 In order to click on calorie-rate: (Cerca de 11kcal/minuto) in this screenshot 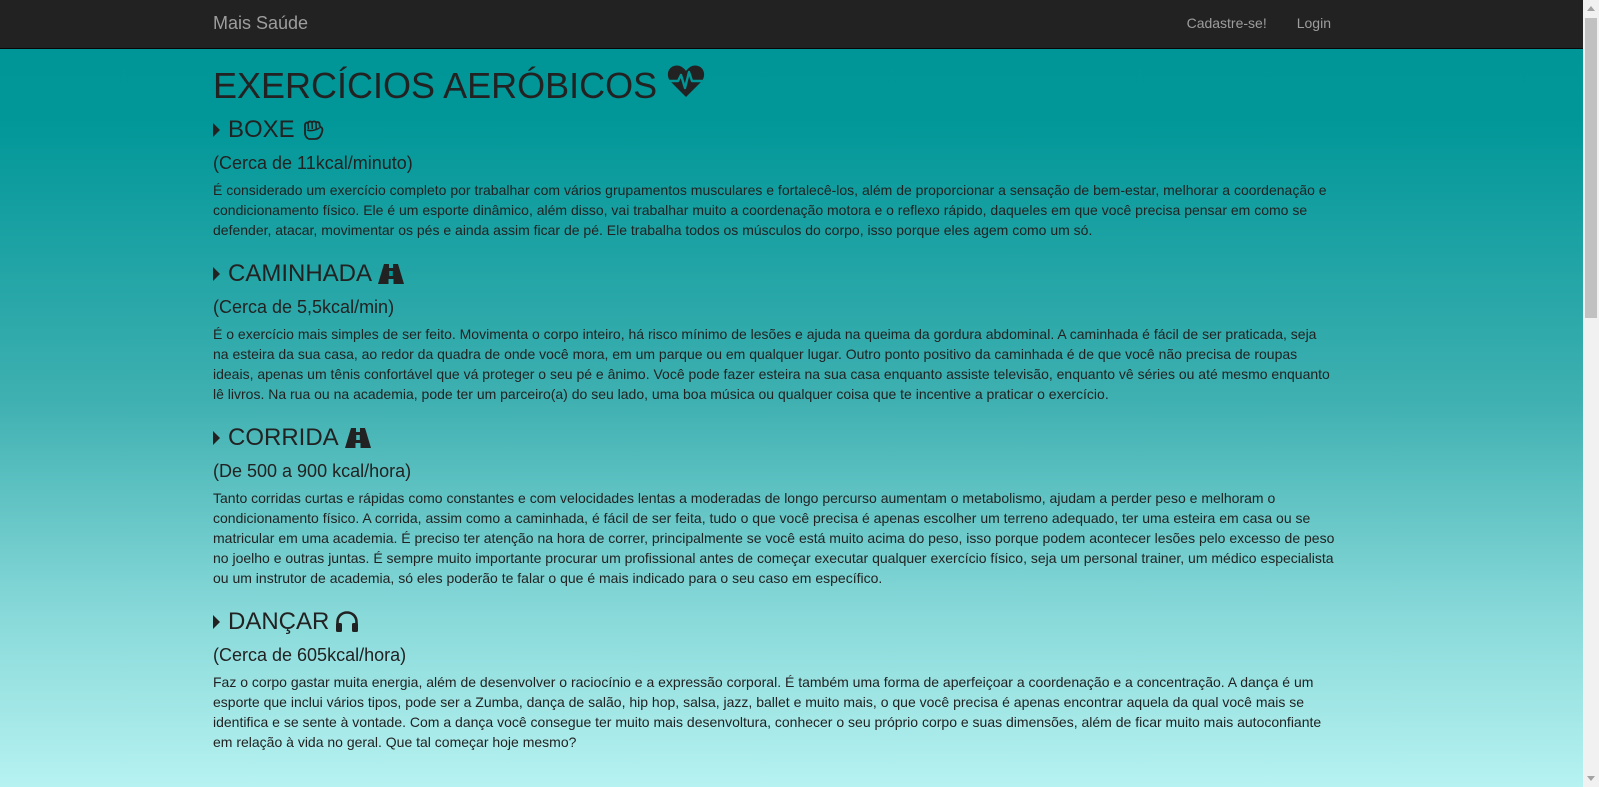, I will do `click(313, 163)`.